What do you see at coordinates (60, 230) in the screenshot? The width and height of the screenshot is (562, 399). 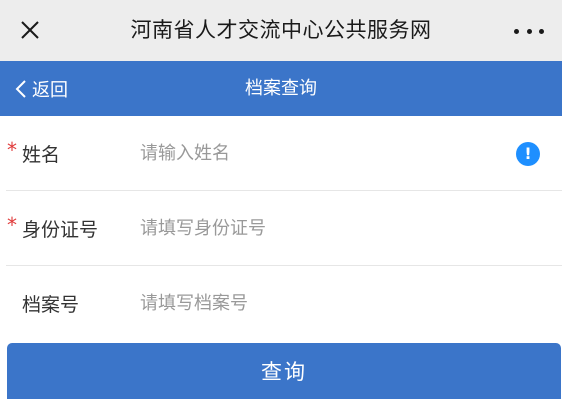 I see `field-idcard-label: 身份证号` at bounding box center [60, 230].